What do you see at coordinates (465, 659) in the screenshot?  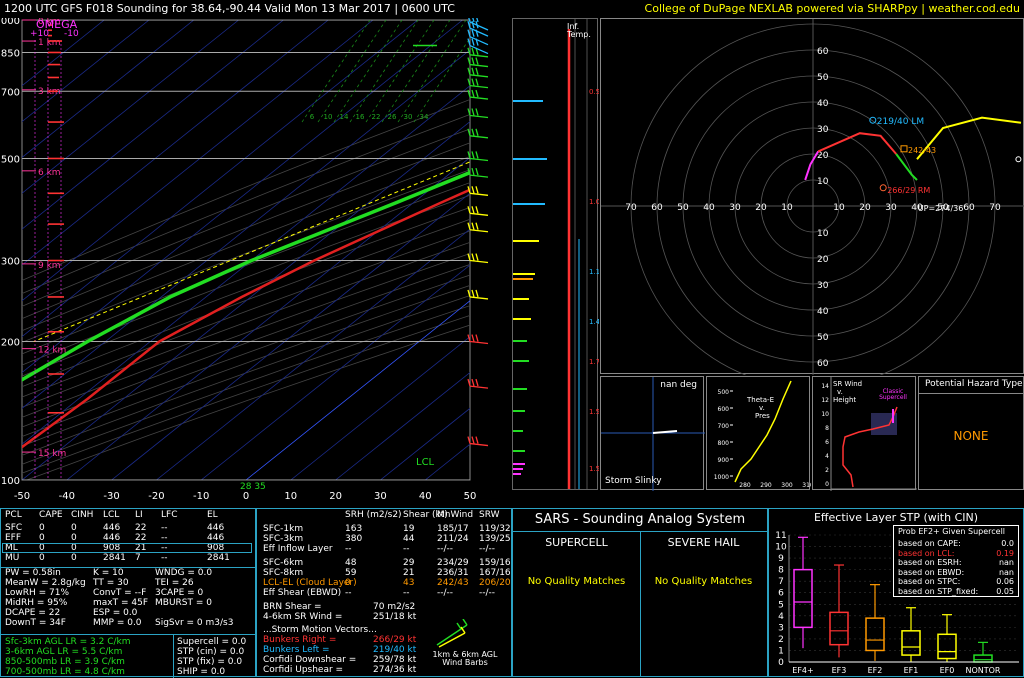 I see `barbs-label: 1km & 6km AGL Wind Barbs` at bounding box center [465, 659].